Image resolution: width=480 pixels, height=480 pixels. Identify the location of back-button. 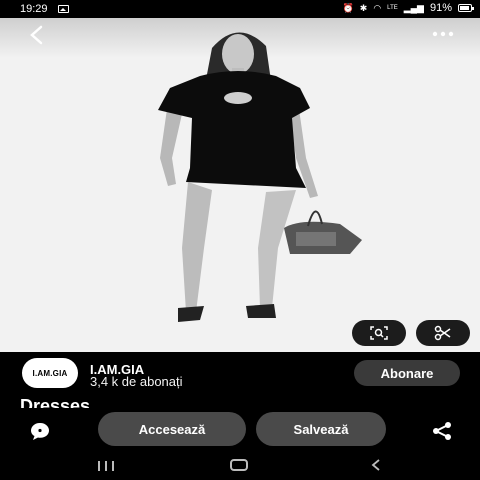
(37, 35).